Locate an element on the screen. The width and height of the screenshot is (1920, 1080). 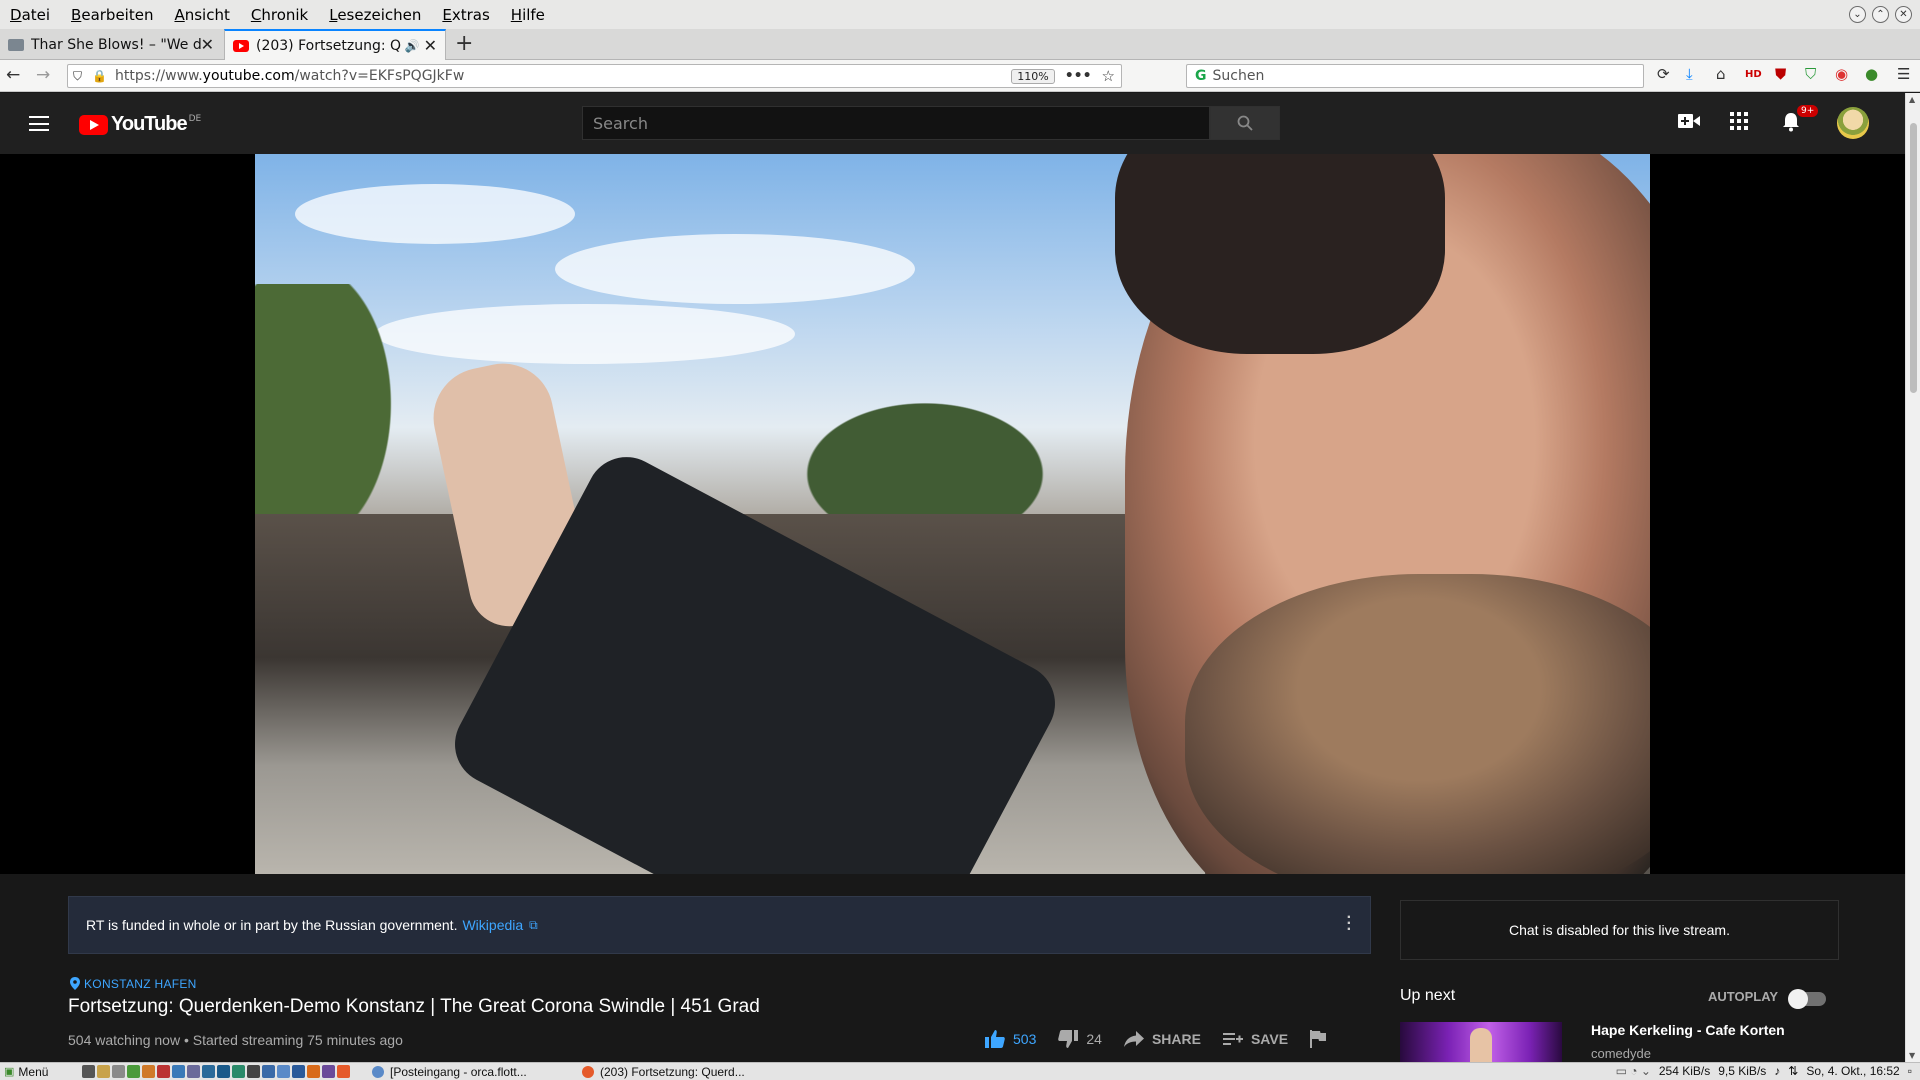
new-tab-icon: + is located at coordinates (464, 43).